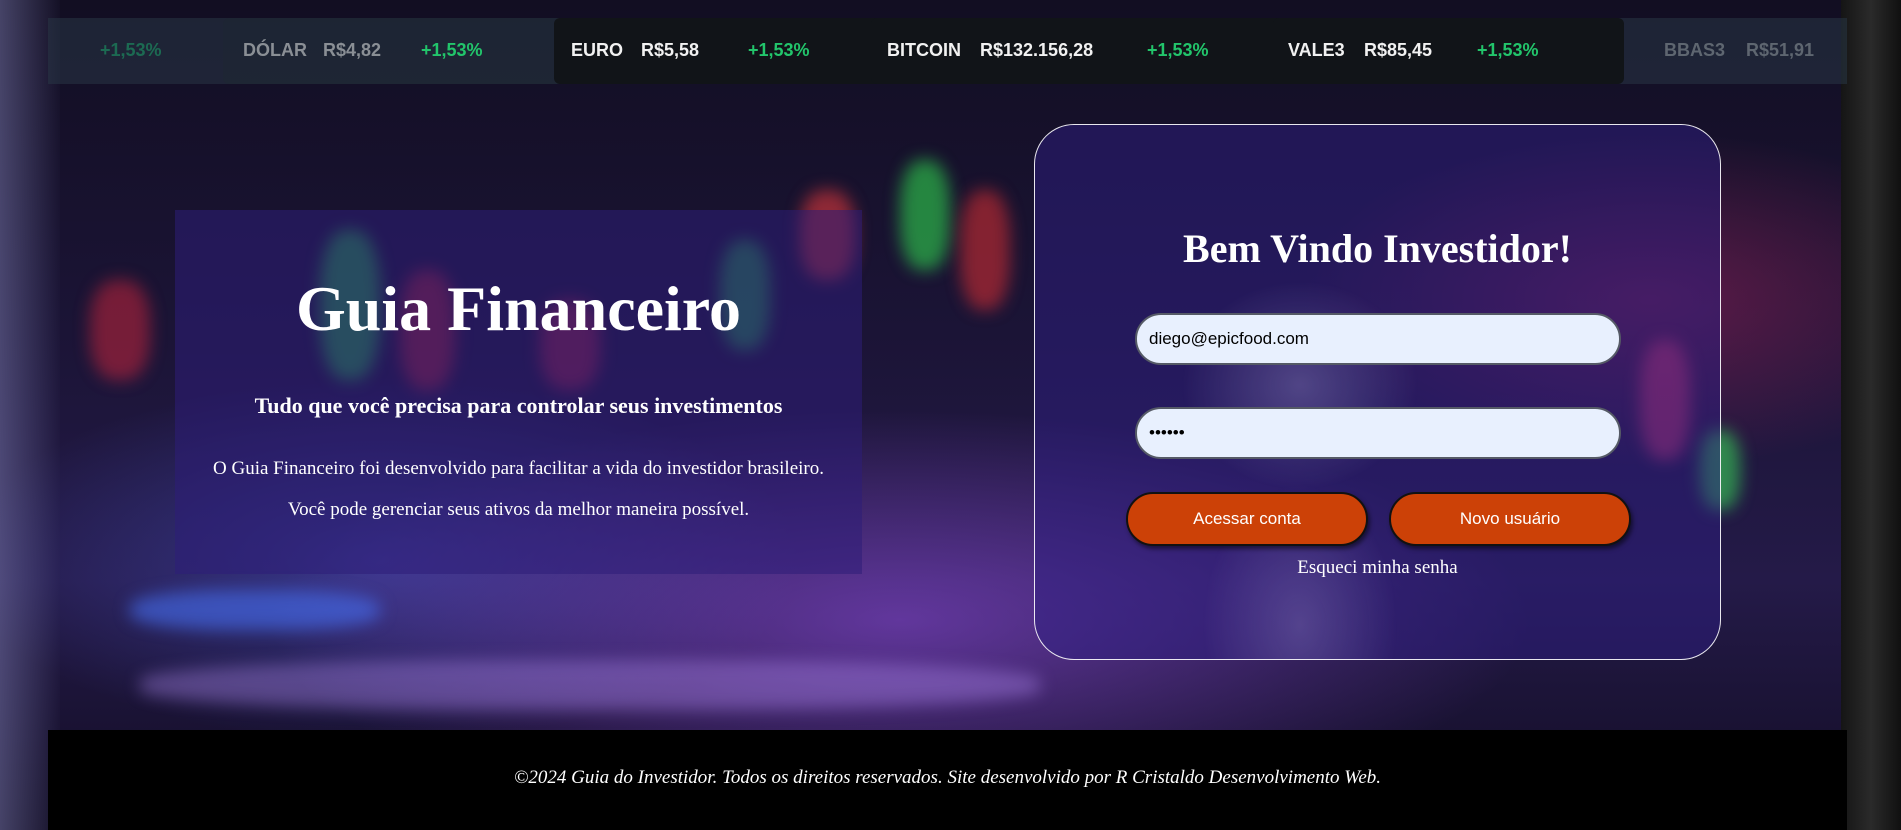 Image resolution: width=1901 pixels, height=830 pixels. I want to click on ticker-item-euro: EURO R$5,58 +1,53%, so click(720, 51).